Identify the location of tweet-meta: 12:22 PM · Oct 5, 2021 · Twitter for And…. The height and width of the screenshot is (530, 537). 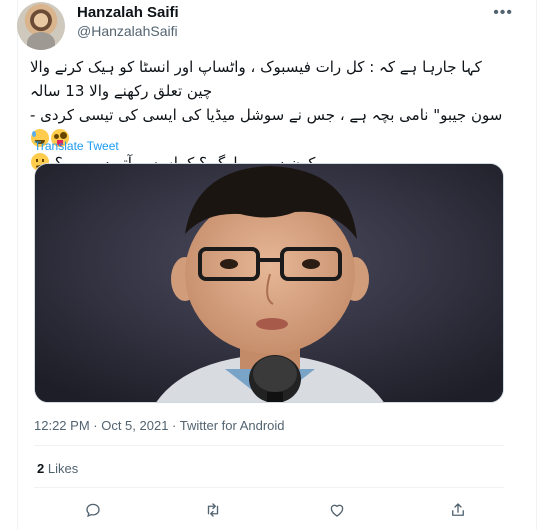
(159, 425).